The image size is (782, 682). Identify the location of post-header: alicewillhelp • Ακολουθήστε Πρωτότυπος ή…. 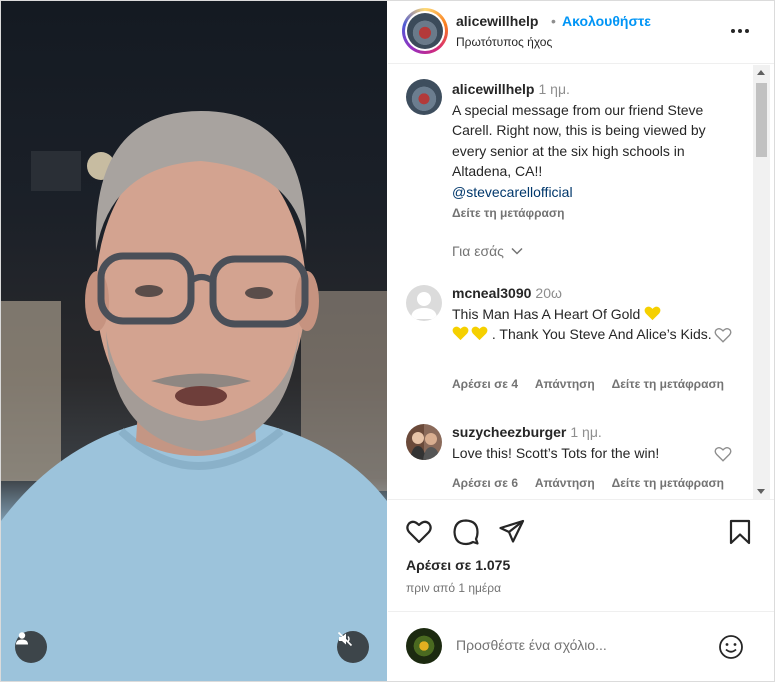
(581, 32).